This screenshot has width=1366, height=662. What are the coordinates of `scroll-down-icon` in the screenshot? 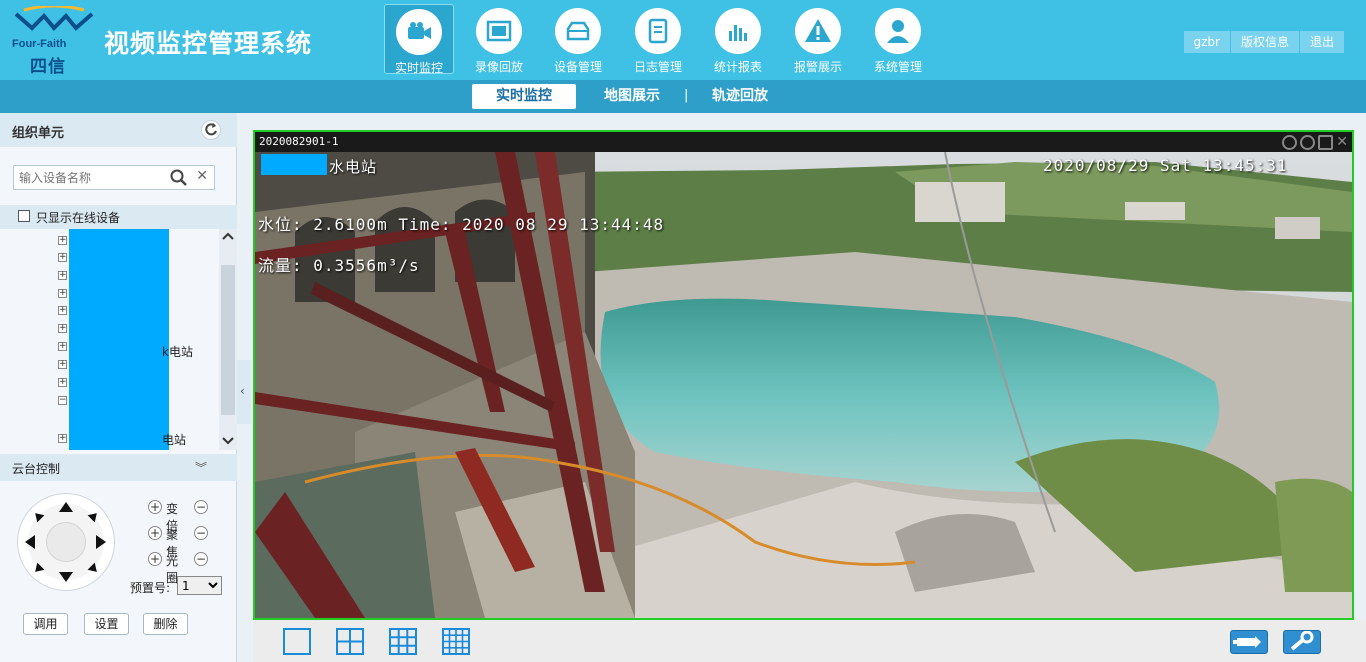 It's located at (228, 441).